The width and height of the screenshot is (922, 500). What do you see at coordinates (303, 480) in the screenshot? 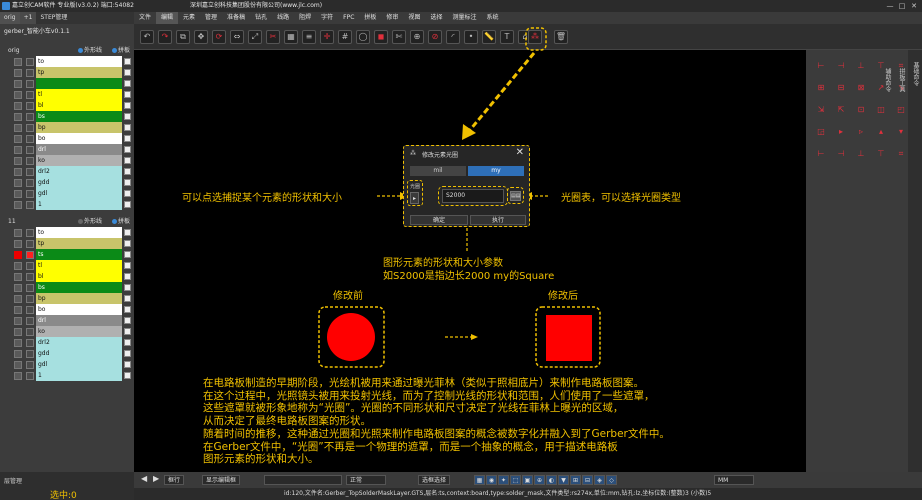
I see `command-input` at bounding box center [303, 480].